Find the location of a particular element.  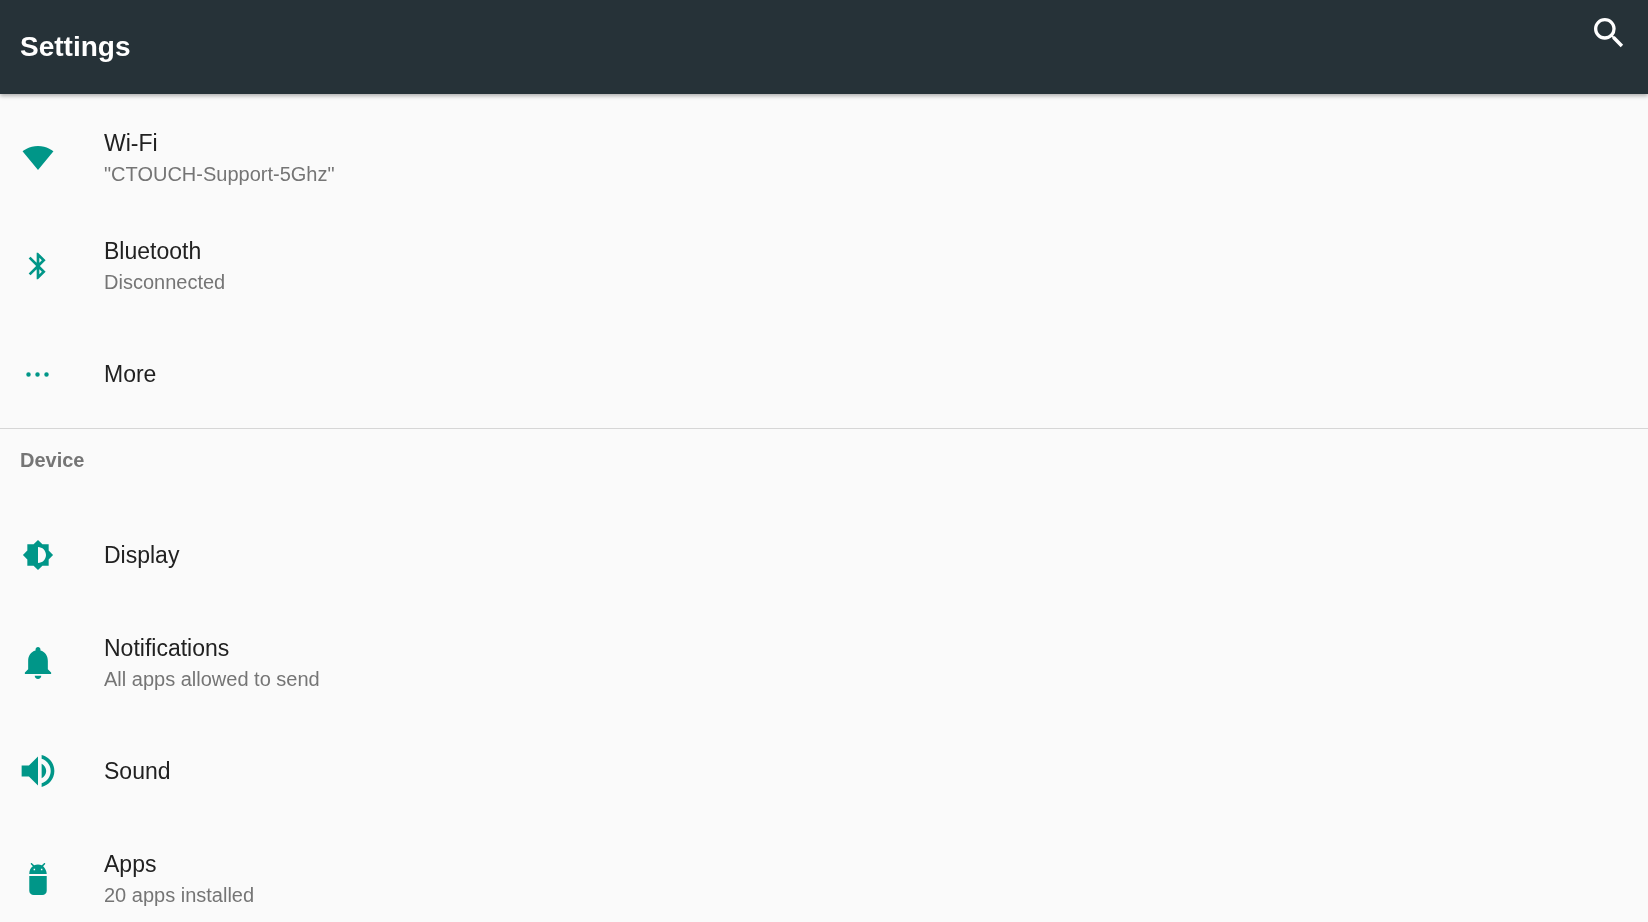

search-icon is located at coordinates (1609, 33).